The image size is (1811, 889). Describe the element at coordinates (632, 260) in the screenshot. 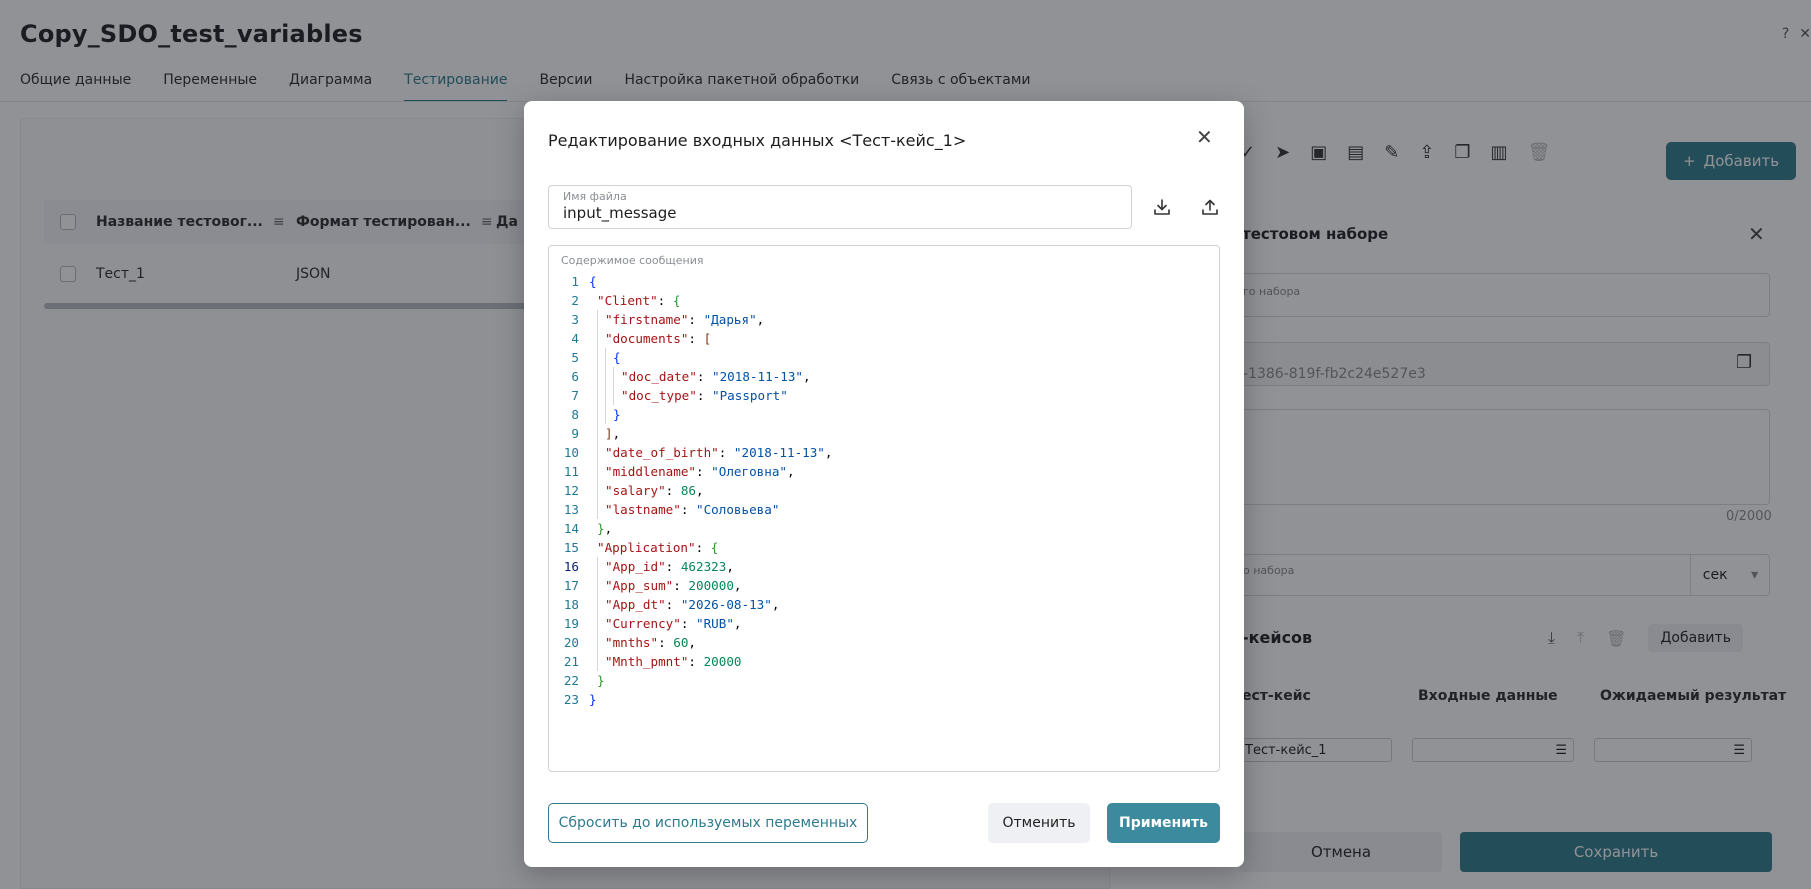

I see `message-content-label: Содержимое сообщения` at that location.